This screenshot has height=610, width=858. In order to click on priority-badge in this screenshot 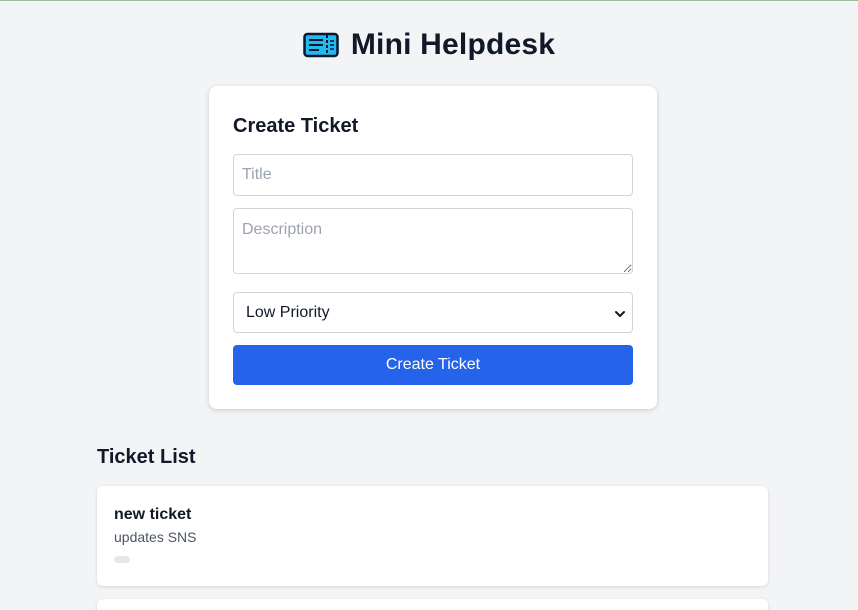, I will do `click(122, 559)`.